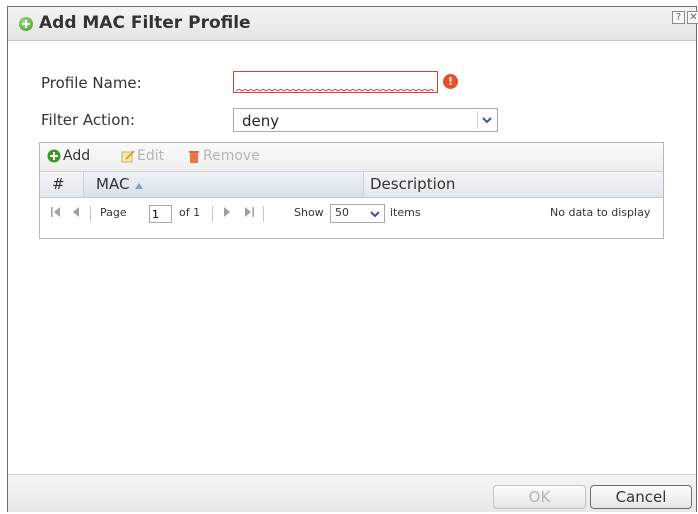 The image size is (698, 514). Describe the element at coordinates (261, 121) in the screenshot. I see `filter-action-value: deny` at that location.